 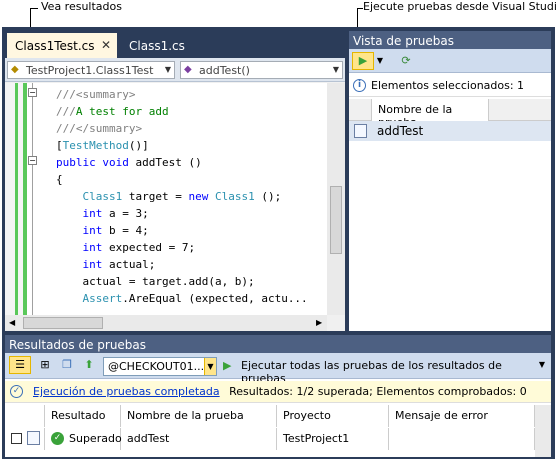 What do you see at coordinates (32, 199) in the screenshot?
I see `outline-guide` at bounding box center [32, 199].